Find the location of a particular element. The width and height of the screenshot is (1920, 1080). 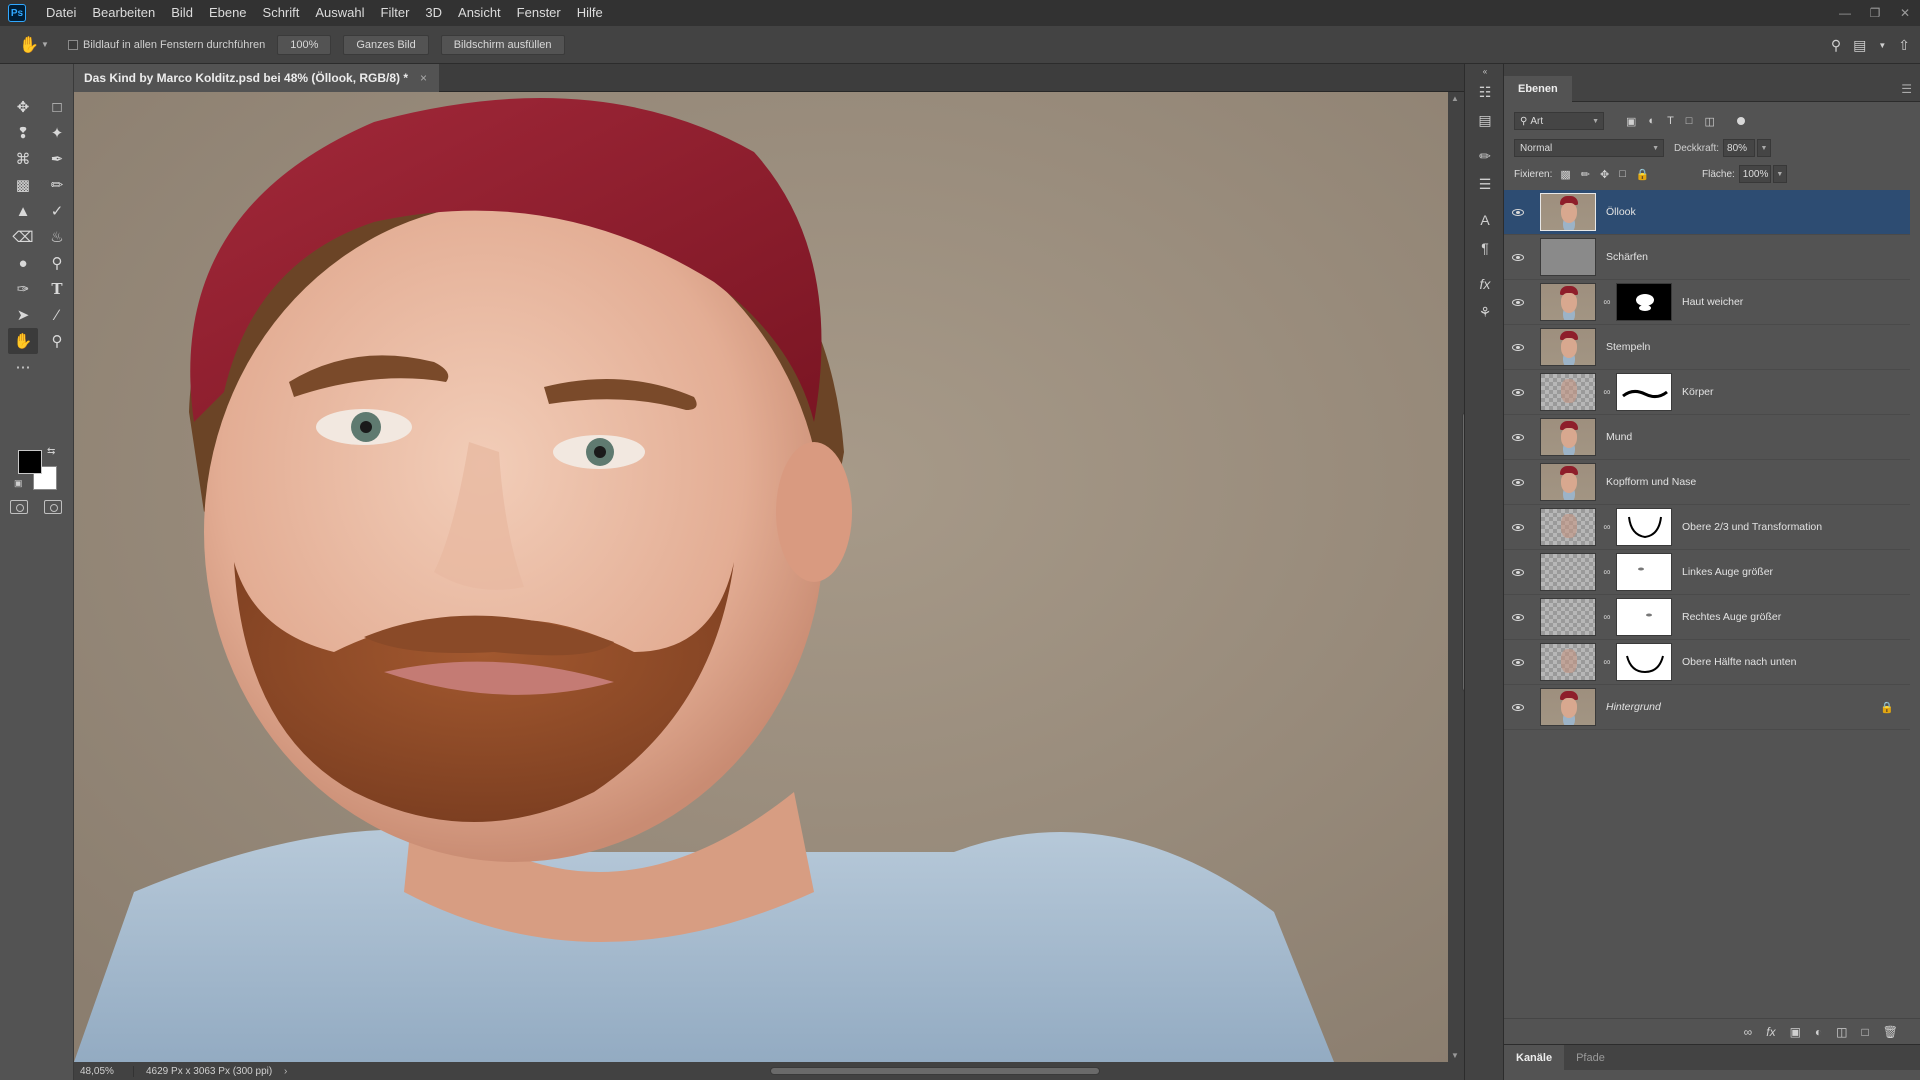

scroll-up-icon: ▲ is located at coordinates (1455, 98).